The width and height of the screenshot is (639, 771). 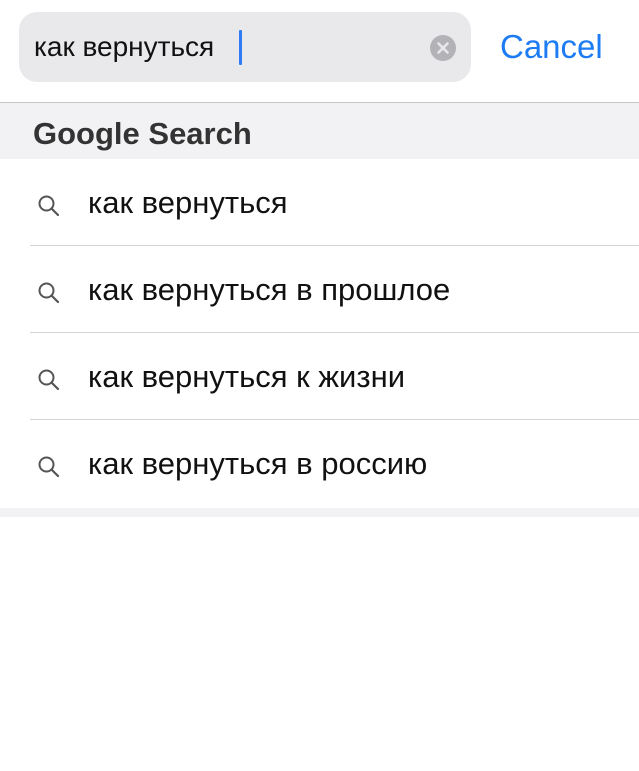 What do you see at coordinates (258, 463) in the screenshot?
I see `suggestion-label: как вернуться в россию` at bounding box center [258, 463].